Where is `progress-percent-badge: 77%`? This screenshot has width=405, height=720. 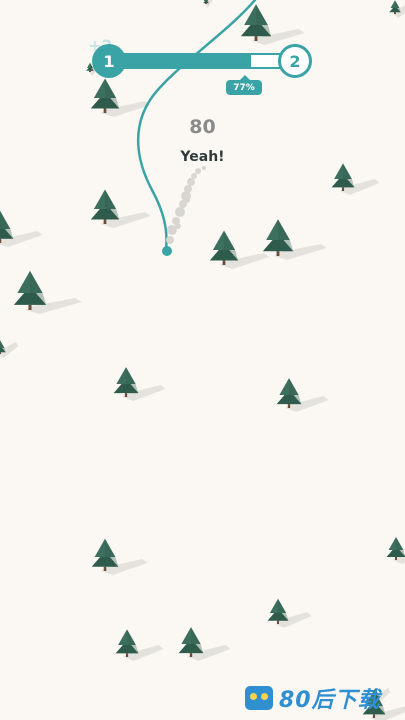 progress-percent-badge: 77% is located at coordinates (244, 85).